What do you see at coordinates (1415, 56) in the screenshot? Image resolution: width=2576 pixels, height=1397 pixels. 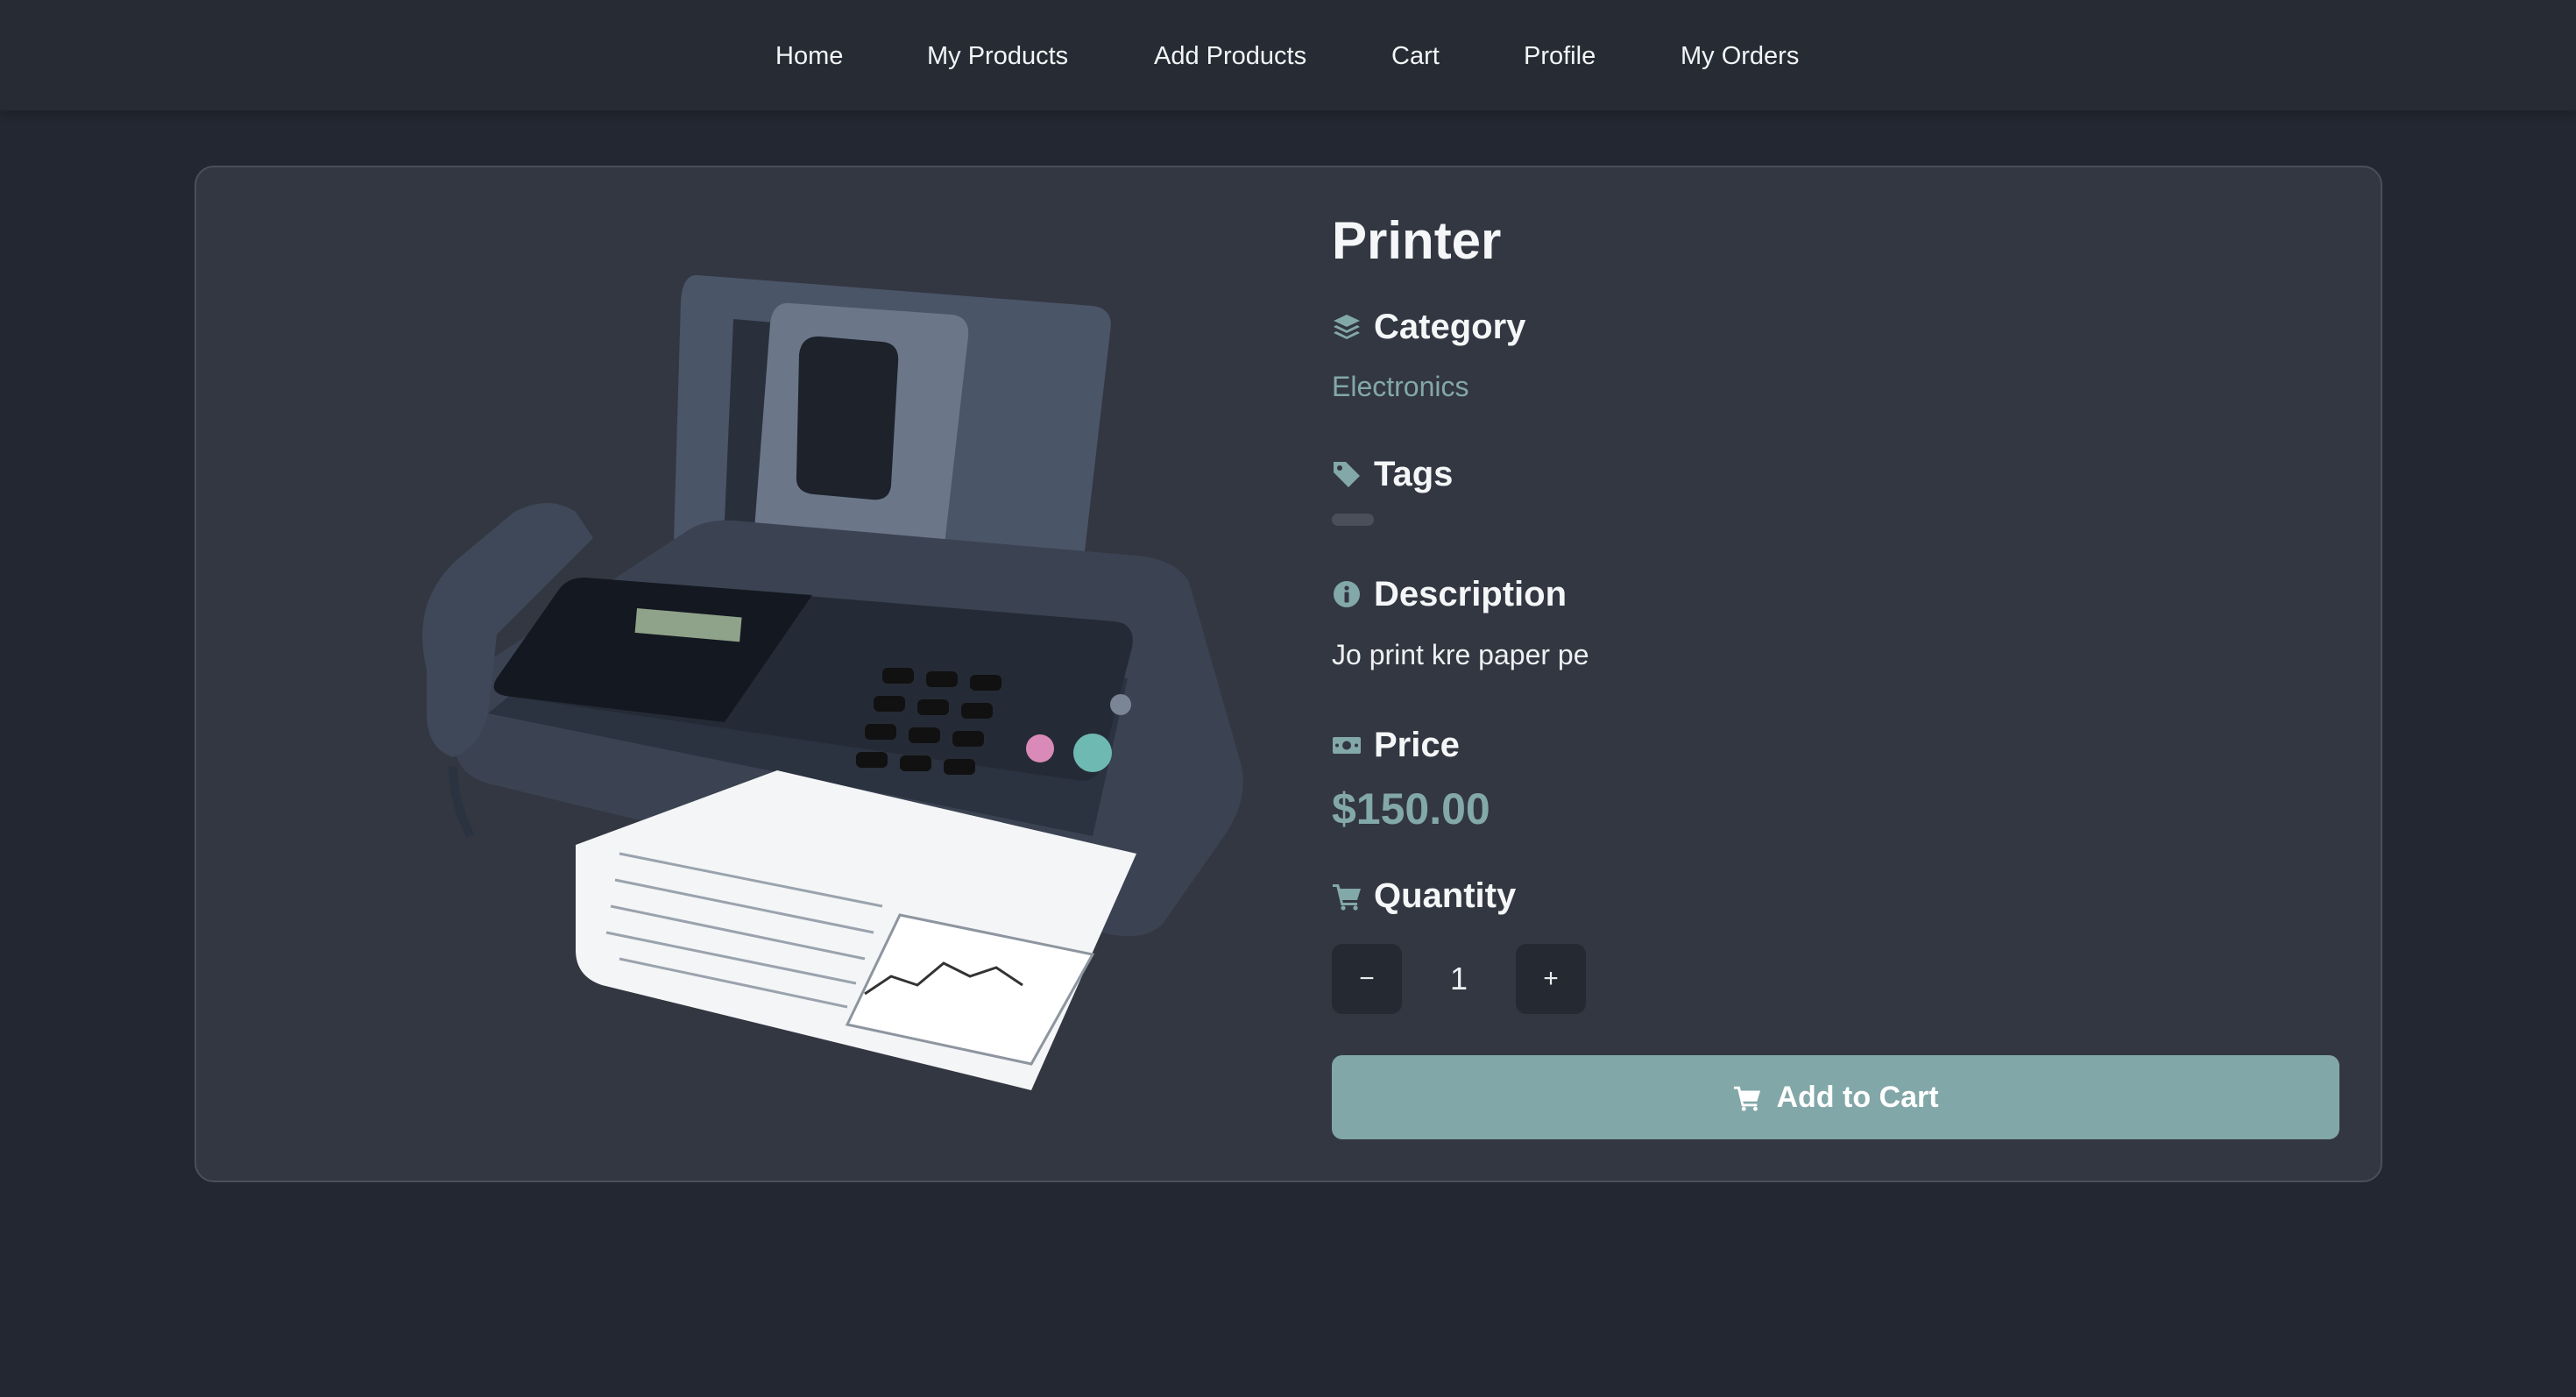 I see `nav-cart-link: Cart` at bounding box center [1415, 56].